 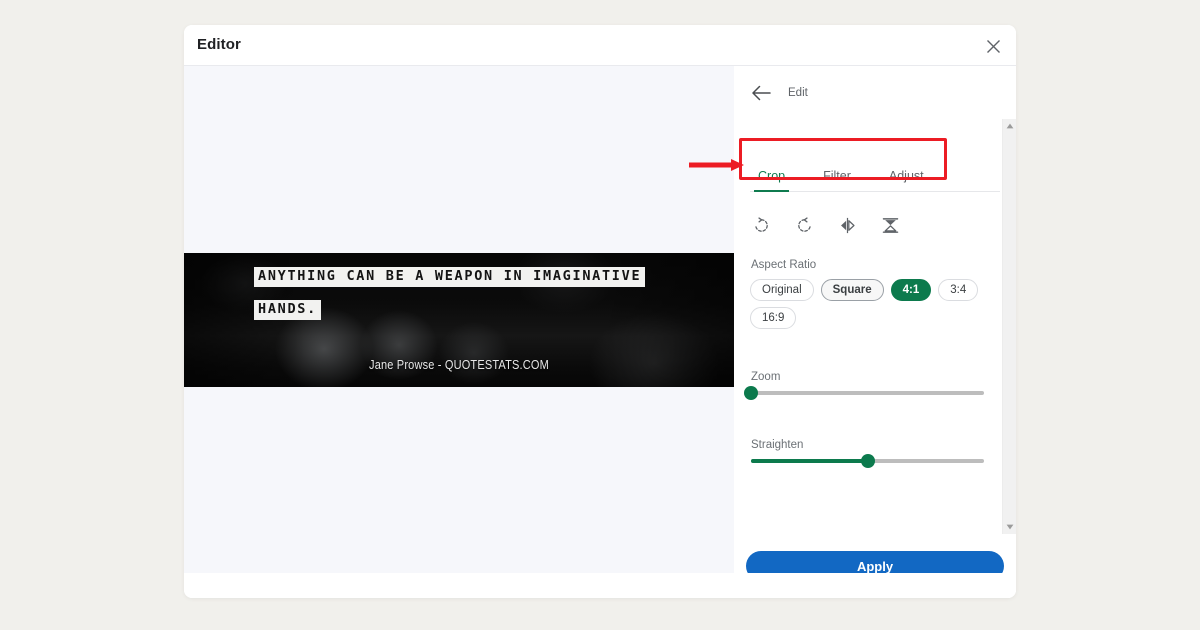 I want to click on tab-filter: Filter, so click(x=837, y=180).